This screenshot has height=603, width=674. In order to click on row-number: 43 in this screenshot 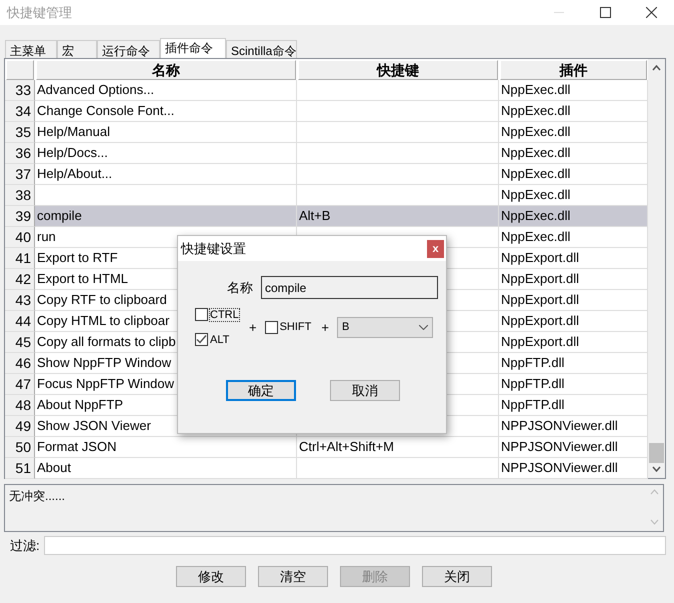, I will do `click(20, 300)`.